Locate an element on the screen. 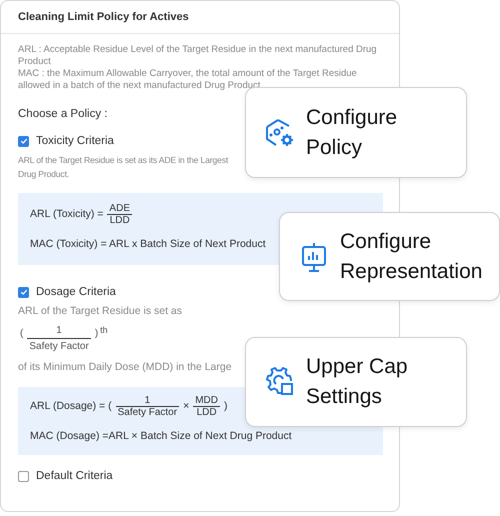 This screenshot has height=516, width=500. hexagon-gear-icon is located at coordinates (280, 132).